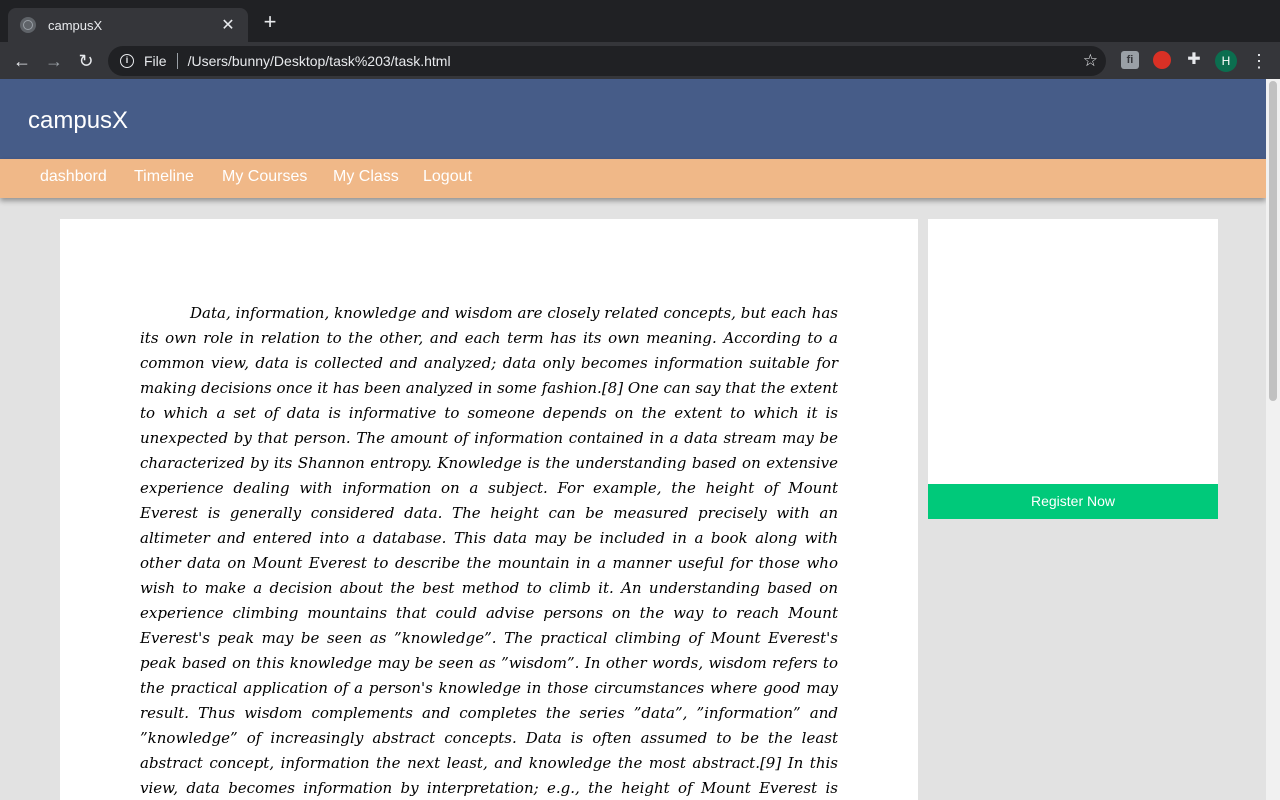 The width and height of the screenshot is (1280, 800). What do you see at coordinates (73, 177) in the screenshot?
I see `nav-dashboard: dashbord` at bounding box center [73, 177].